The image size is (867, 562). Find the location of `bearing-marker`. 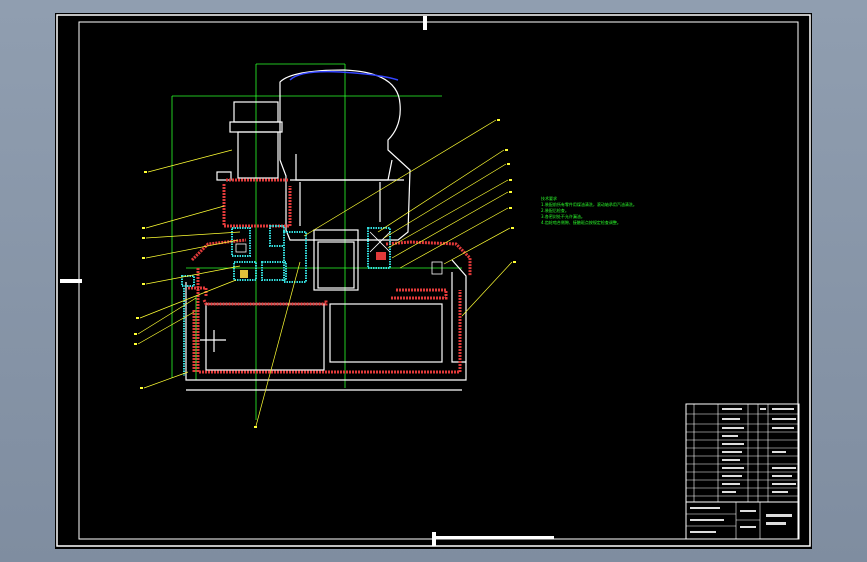

bearing-marker is located at coordinates (381, 256).